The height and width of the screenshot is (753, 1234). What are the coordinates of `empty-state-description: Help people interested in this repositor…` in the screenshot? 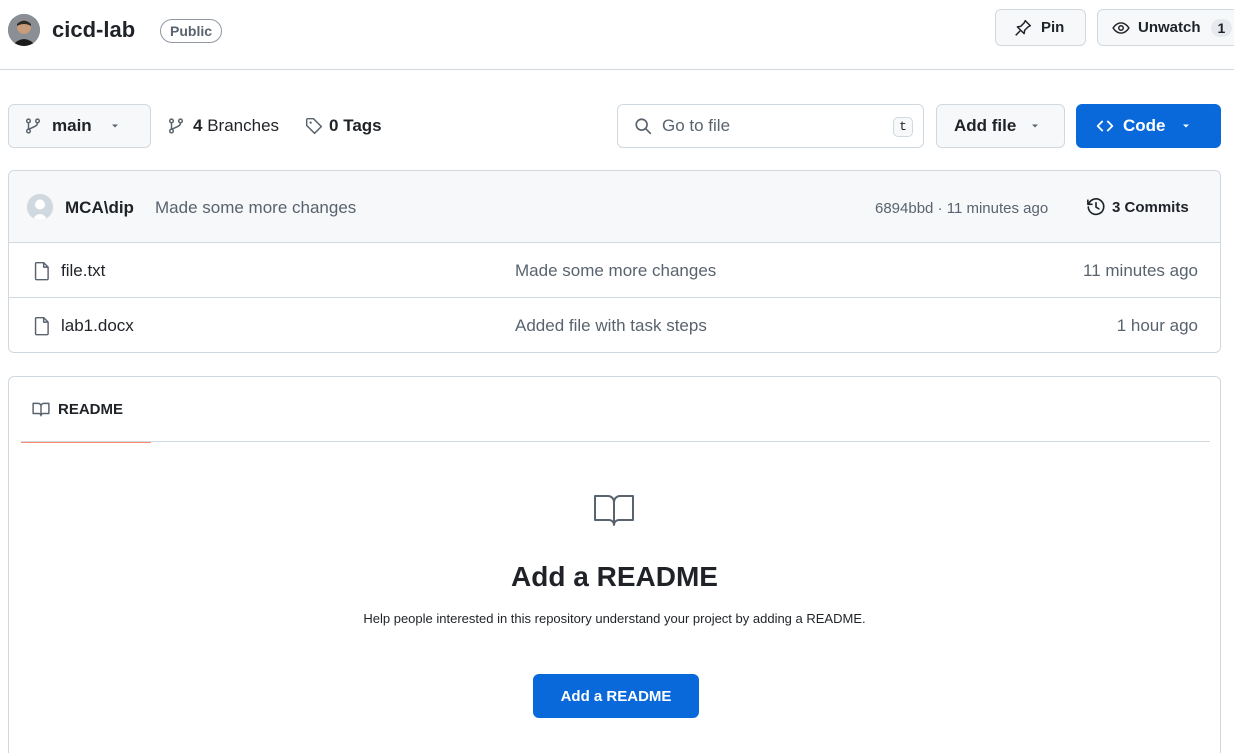 It's located at (614, 618).